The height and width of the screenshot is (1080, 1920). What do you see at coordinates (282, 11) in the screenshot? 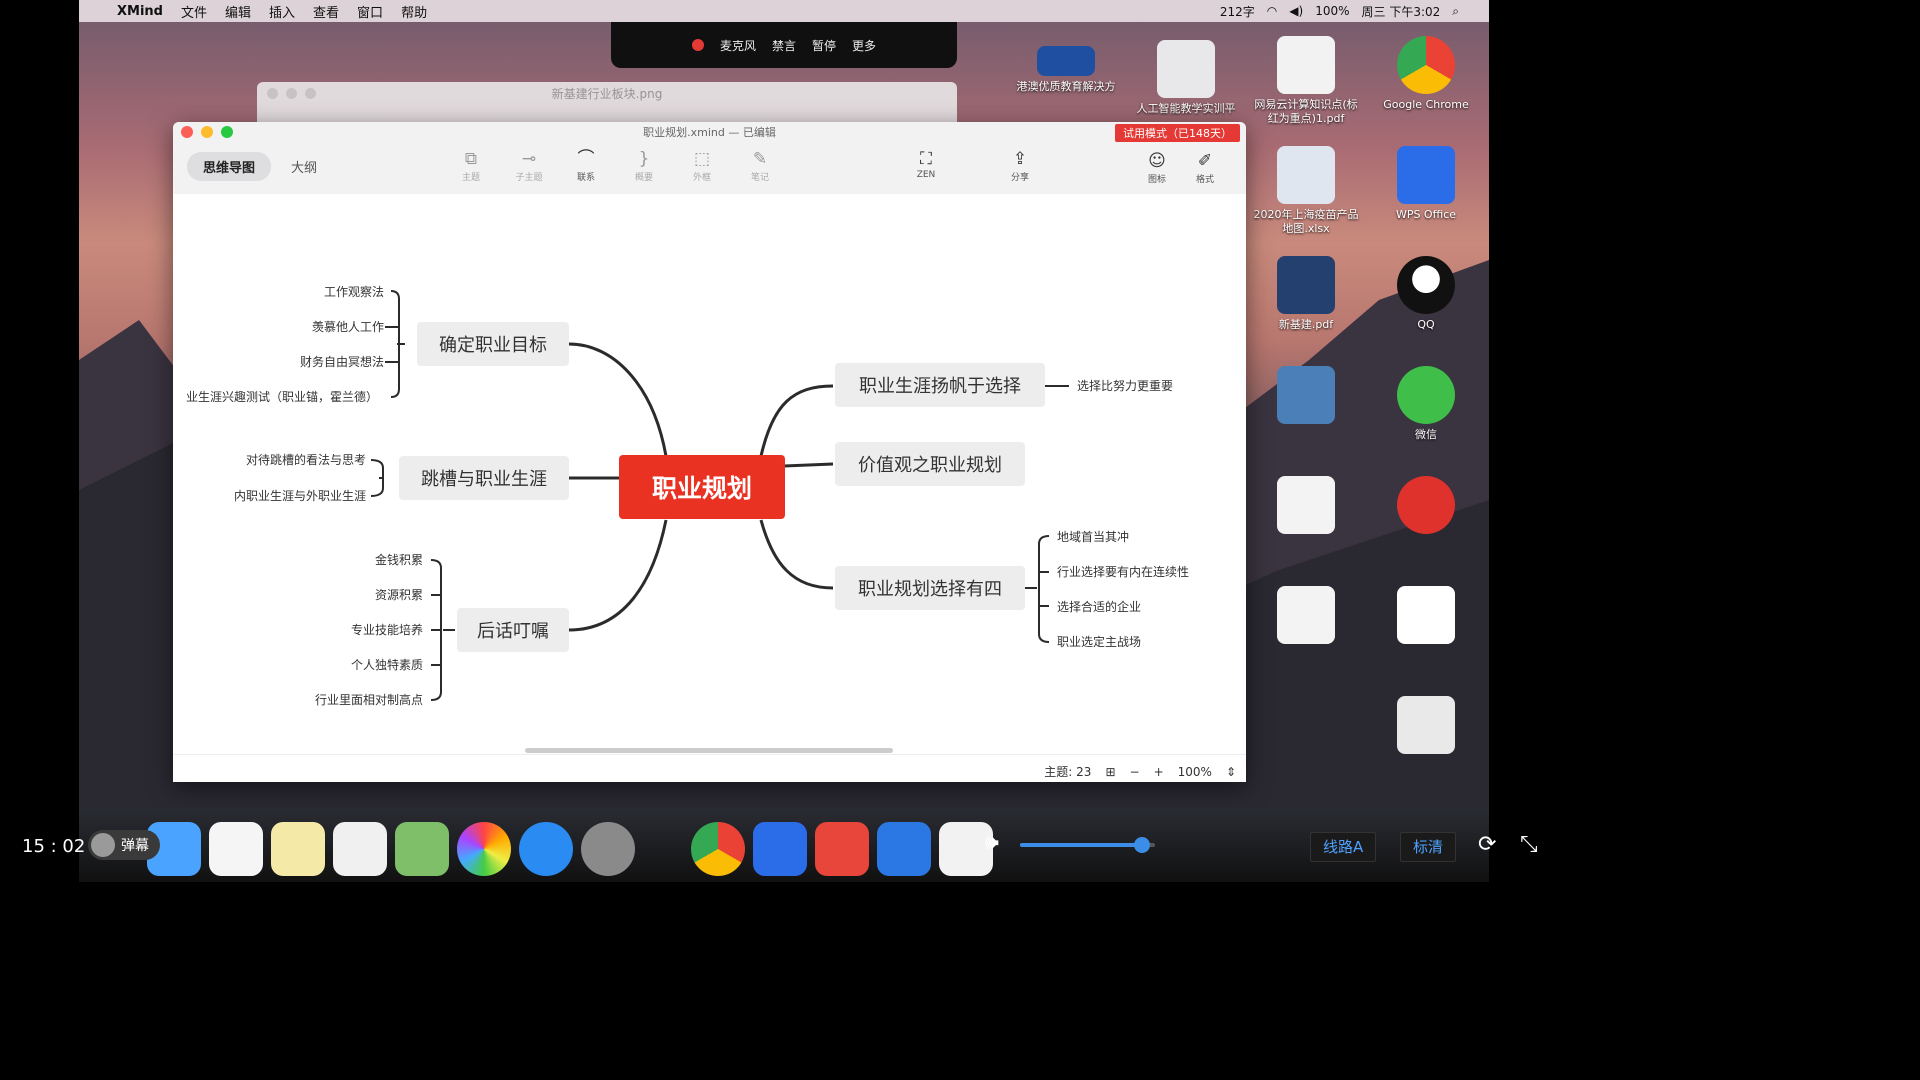
I see `menu-insert: 插入` at bounding box center [282, 11].